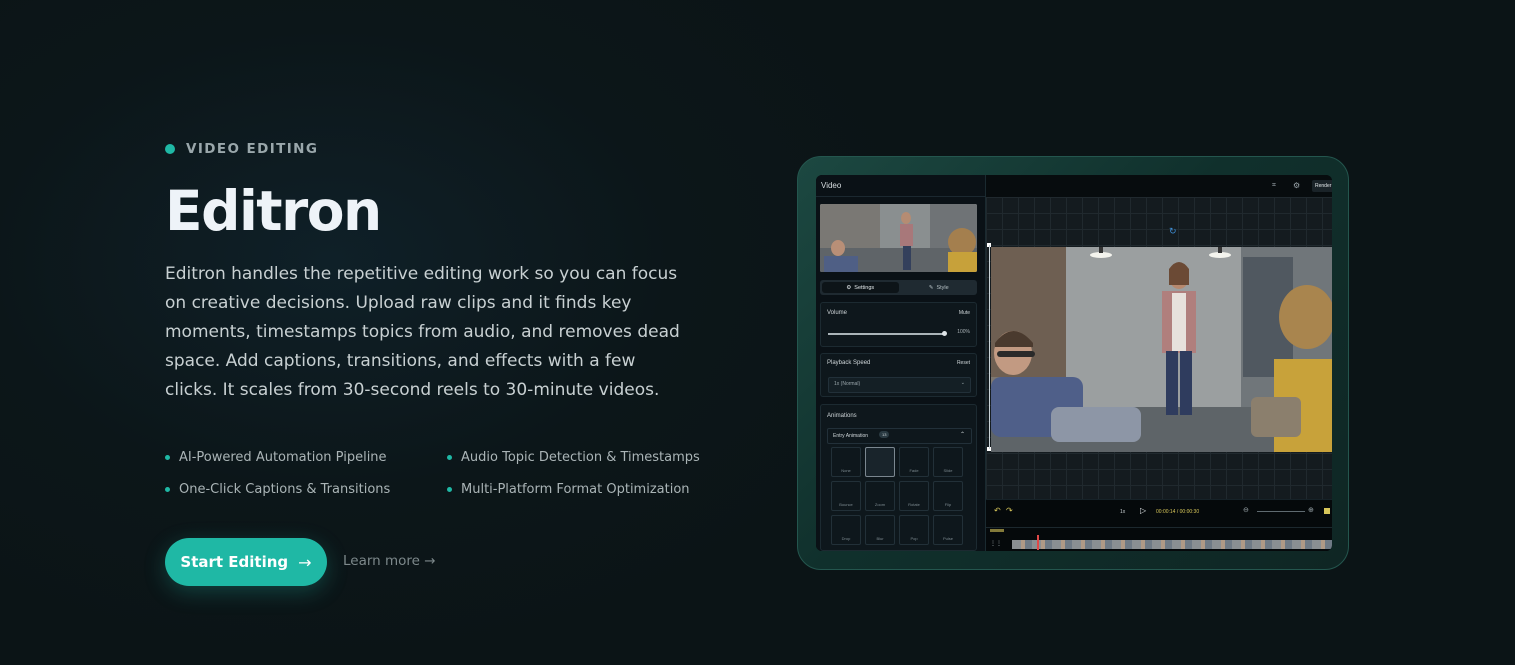 The width and height of the screenshot is (1515, 665). What do you see at coordinates (880, 496) in the screenshot?
I see `anim-option: Zoom` at bounding box center [880, 496].